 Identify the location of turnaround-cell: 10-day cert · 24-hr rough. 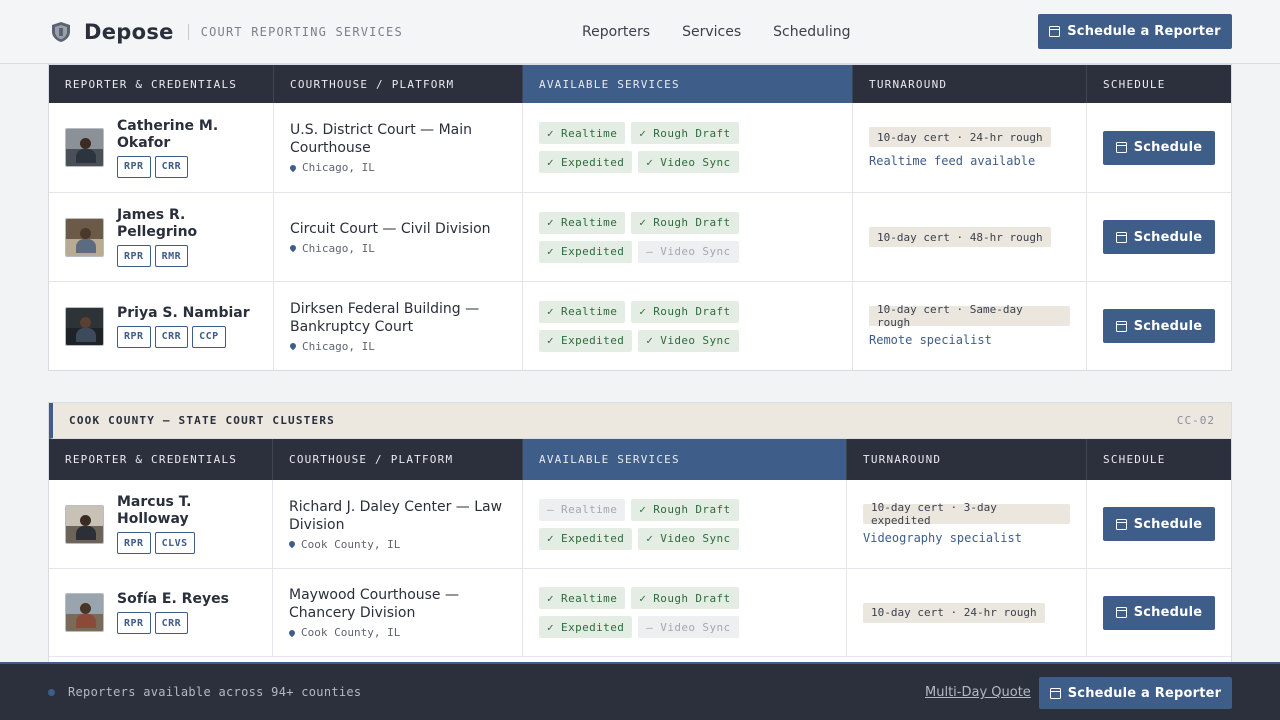
(967, 612).